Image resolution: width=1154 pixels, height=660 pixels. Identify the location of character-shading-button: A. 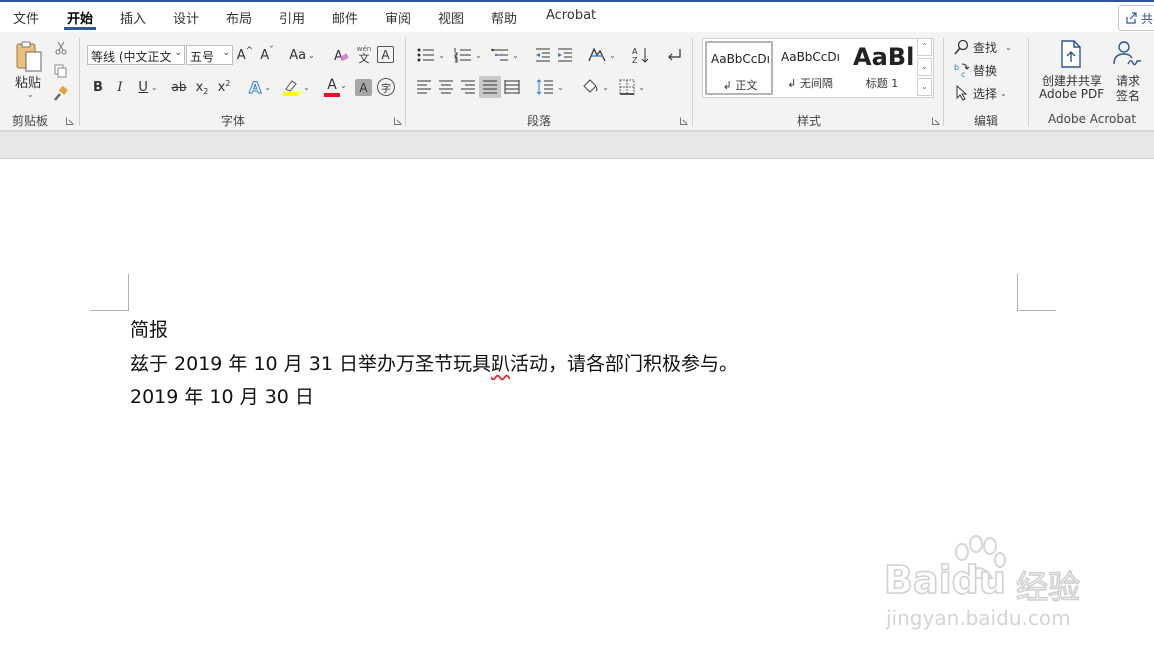
(363, 87).